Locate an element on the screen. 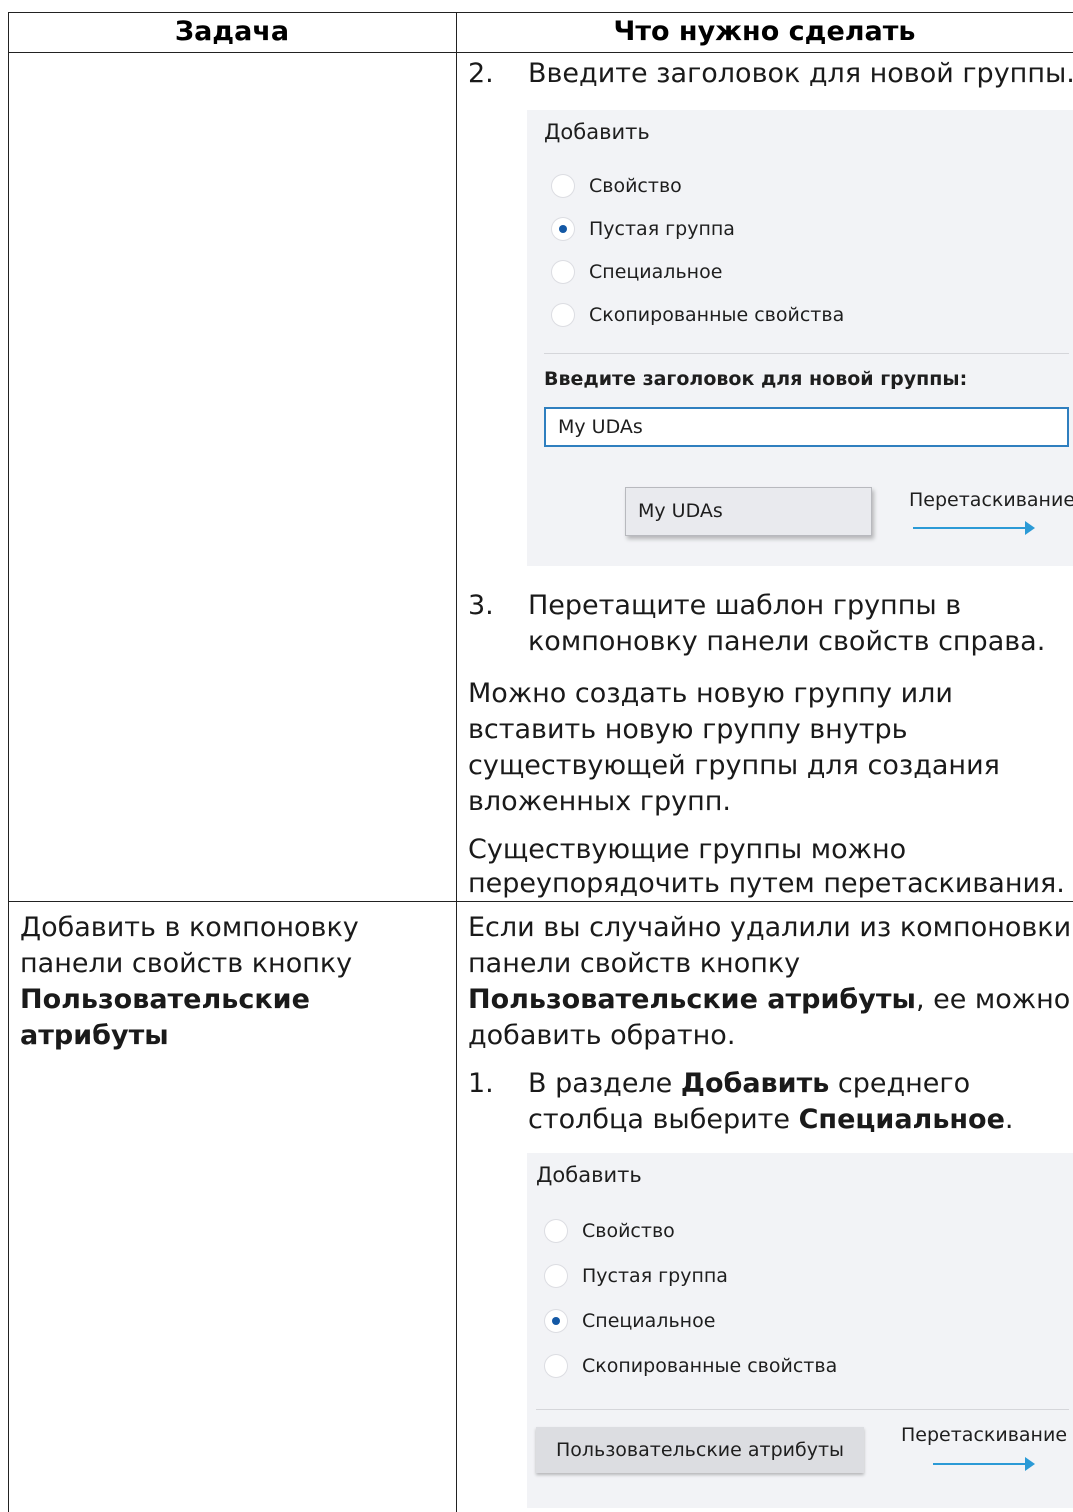 This screenshot has height=1512, width=1073. paragraph-line: Можно создать новую группу или is located at coordinates (710, 693).